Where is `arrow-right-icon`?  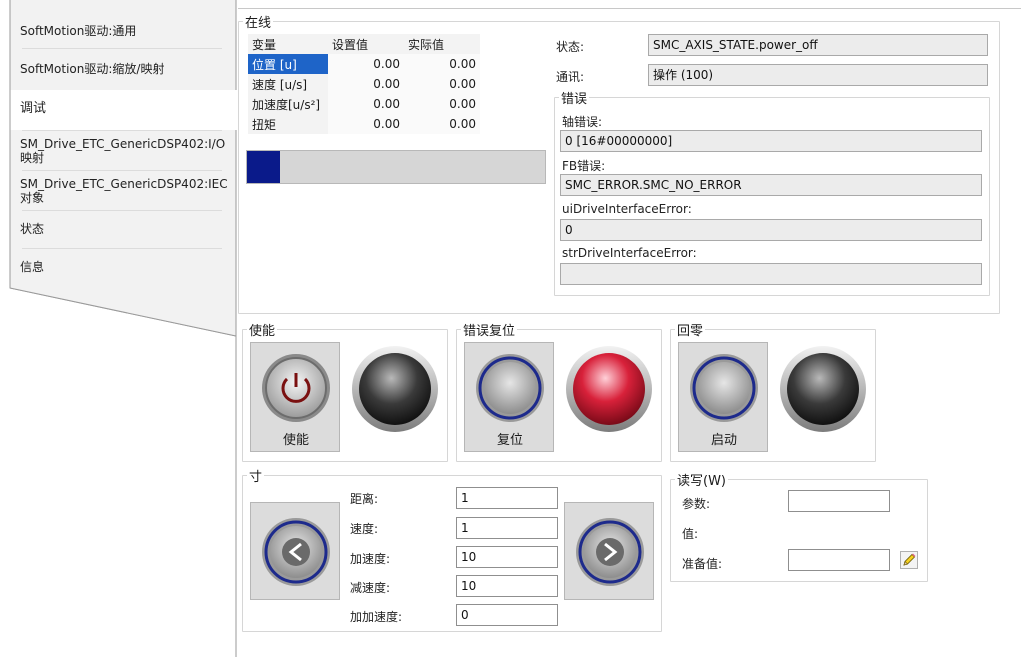
arrow-right-icon is located at coordinates (610, 552).